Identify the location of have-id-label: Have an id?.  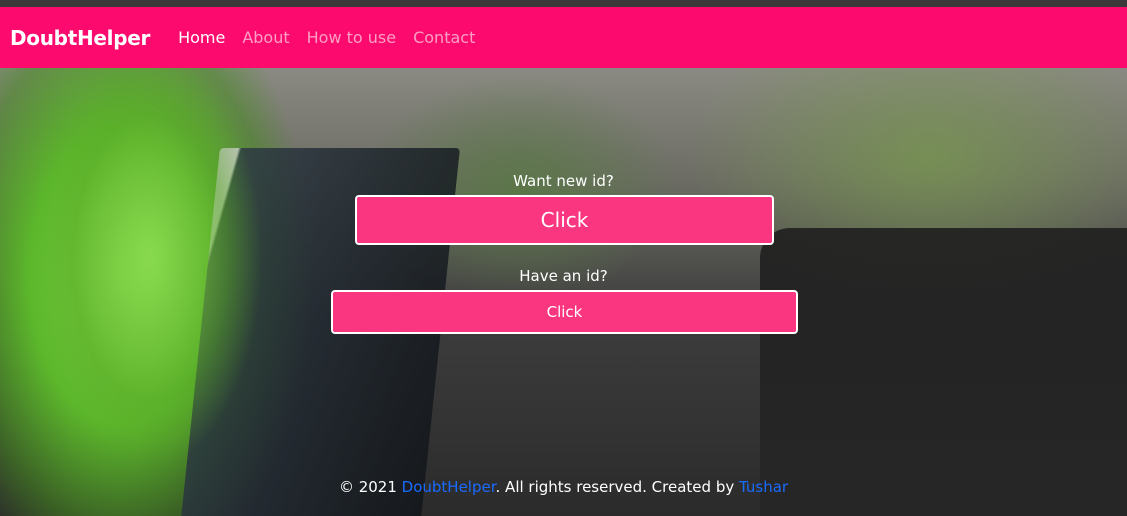
(563, 276).